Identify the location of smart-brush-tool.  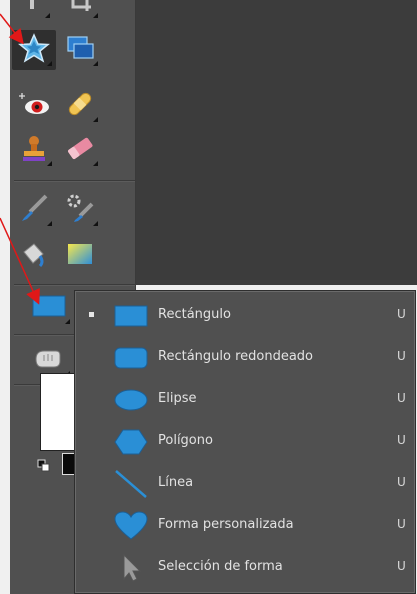
(80, 210).